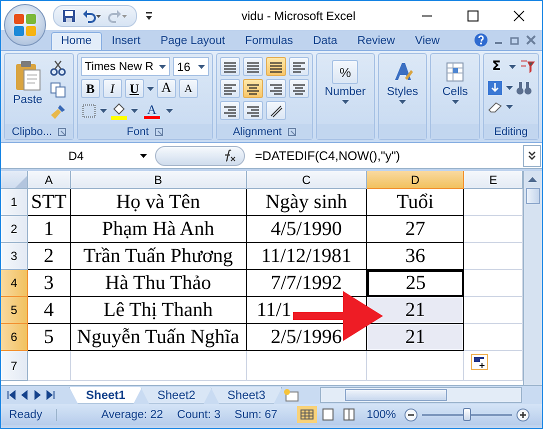  What do you see at coordinates (137, 132) in the screenshot?
I see `group-label: Font` at bounding box center [137, 132].